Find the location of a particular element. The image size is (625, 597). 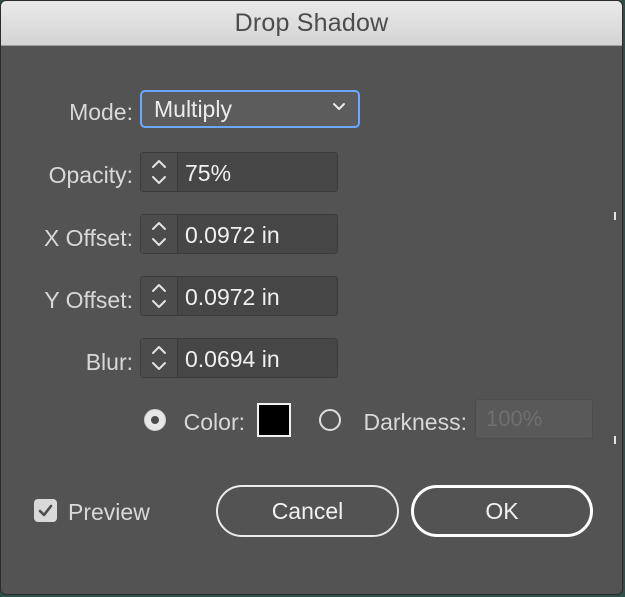

window-title: Drop Shadow is located at coordinates (311, 22).